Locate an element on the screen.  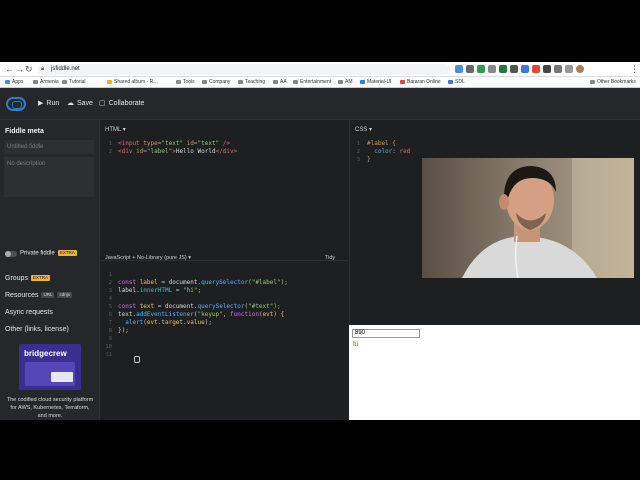
private-fiddle-label: Private fiddle EXTRA is located at coordinates (48, 253).